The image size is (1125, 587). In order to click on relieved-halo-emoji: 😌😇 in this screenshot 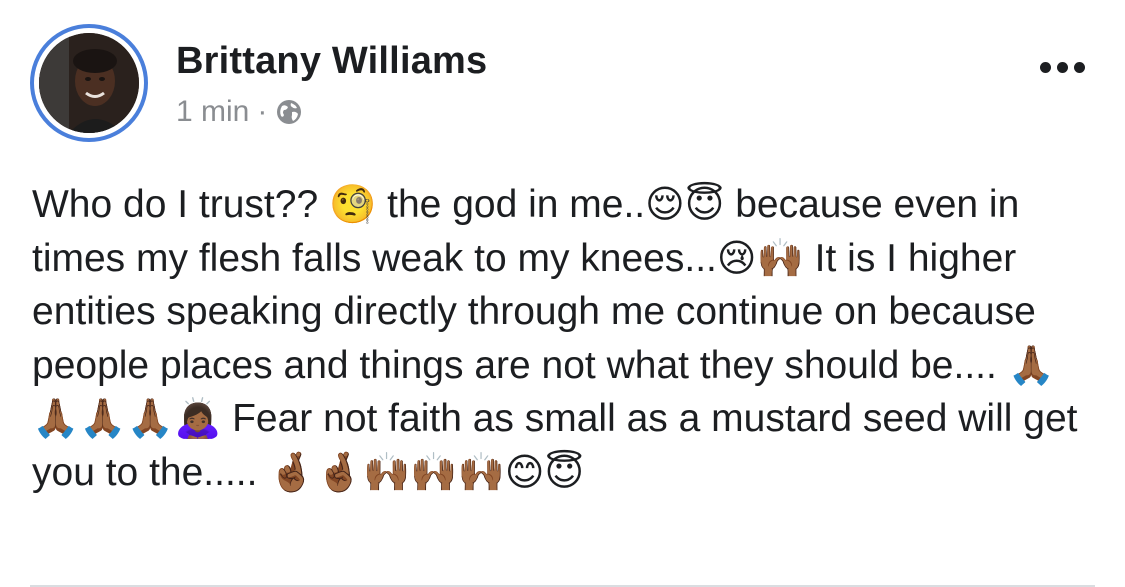, I will do `click(685, 204)`.